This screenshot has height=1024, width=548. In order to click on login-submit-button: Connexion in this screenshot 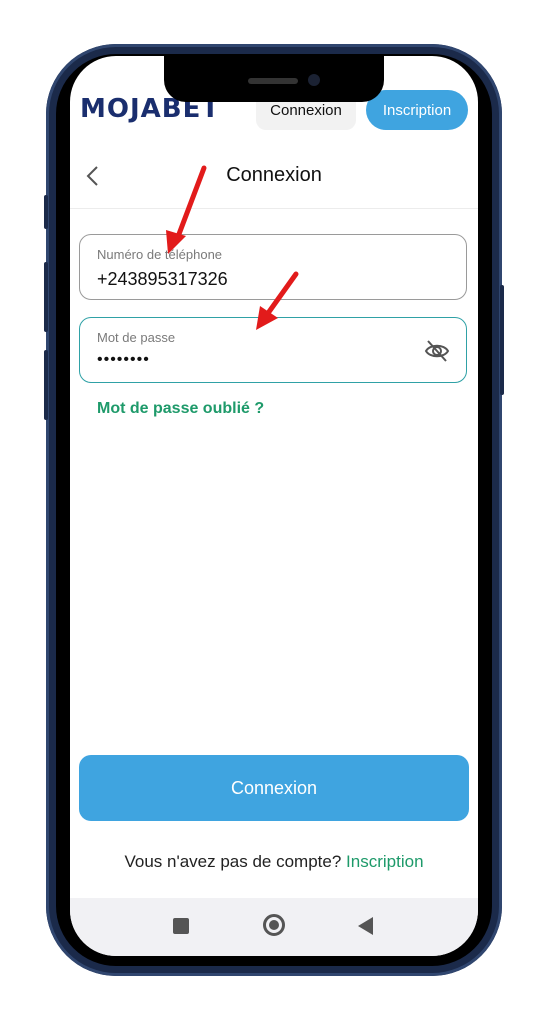, I will do `click(274, 788)`.